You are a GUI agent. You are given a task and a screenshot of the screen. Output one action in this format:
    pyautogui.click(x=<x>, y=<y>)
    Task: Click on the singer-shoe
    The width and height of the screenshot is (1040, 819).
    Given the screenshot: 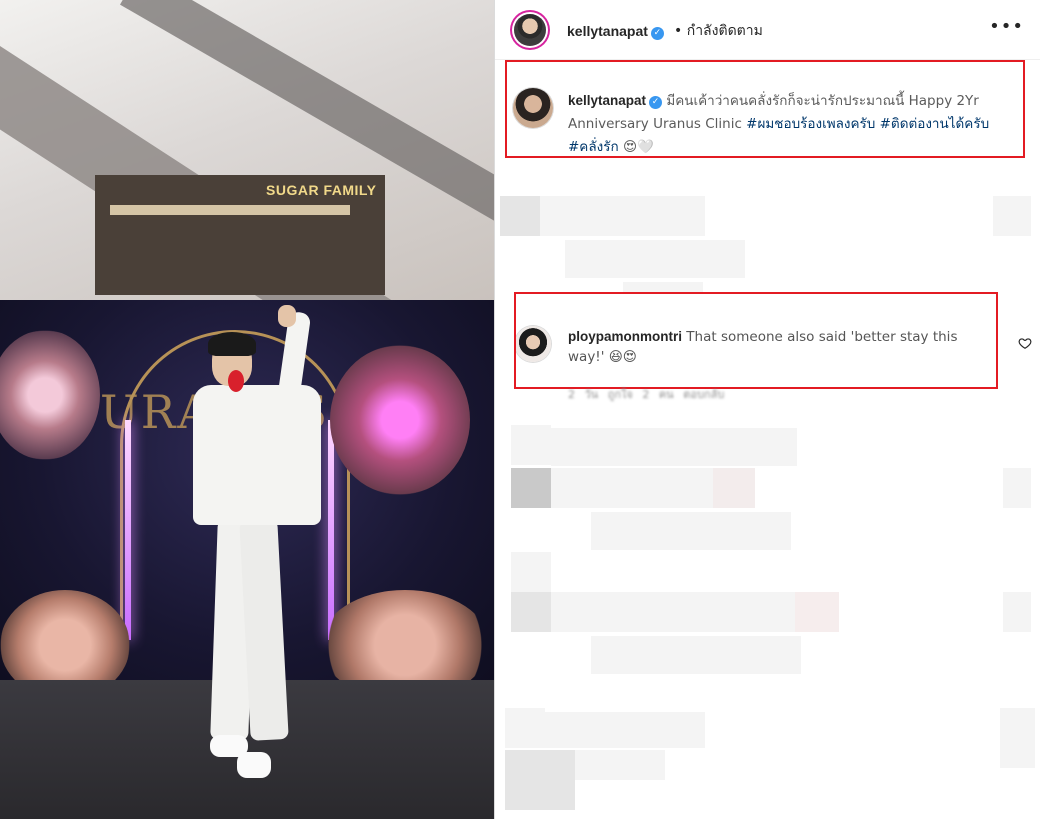 What is the action you would take?
    pyautogui.click(x=254, y=765)
    